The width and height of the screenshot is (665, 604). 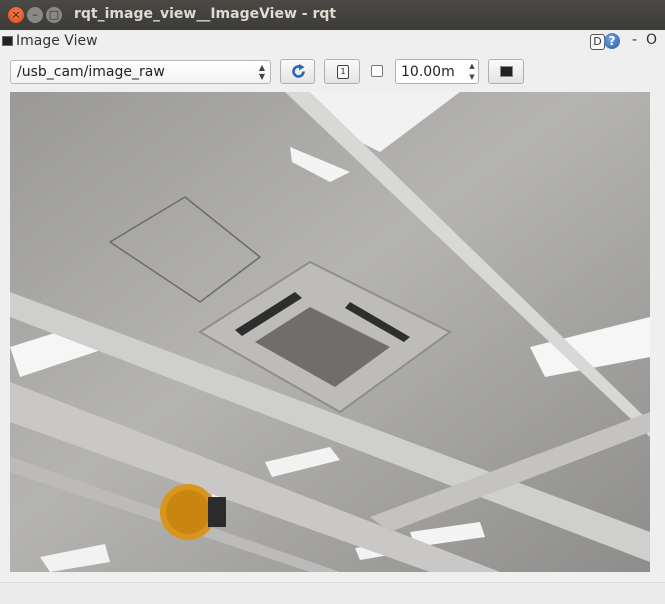 What do you see at coordinates (35, 15) in the screenshot?
I see `minimize-window-button: –` at bounding box center [35, 15].